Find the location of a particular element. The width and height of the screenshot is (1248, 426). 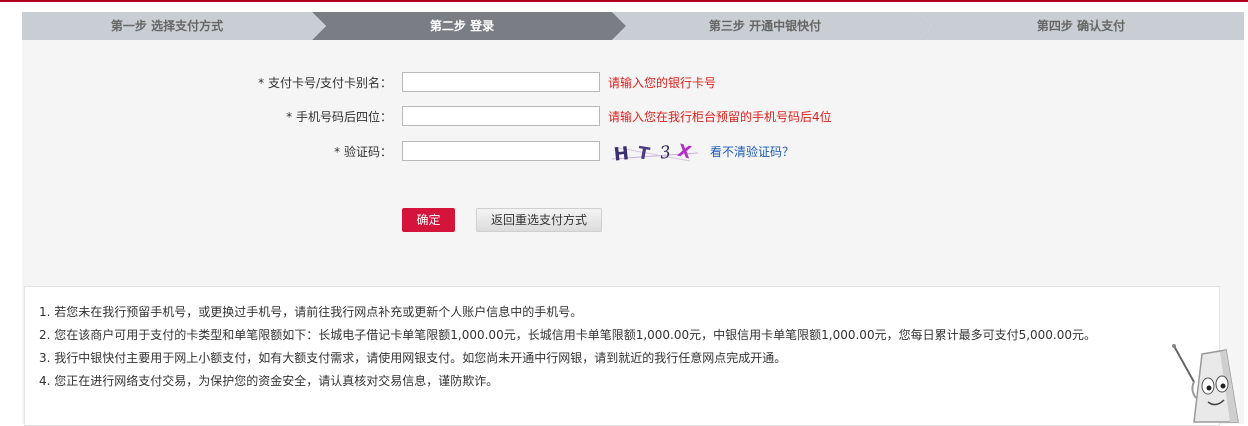

step-3-arrow is located at coordinates (925, 26).